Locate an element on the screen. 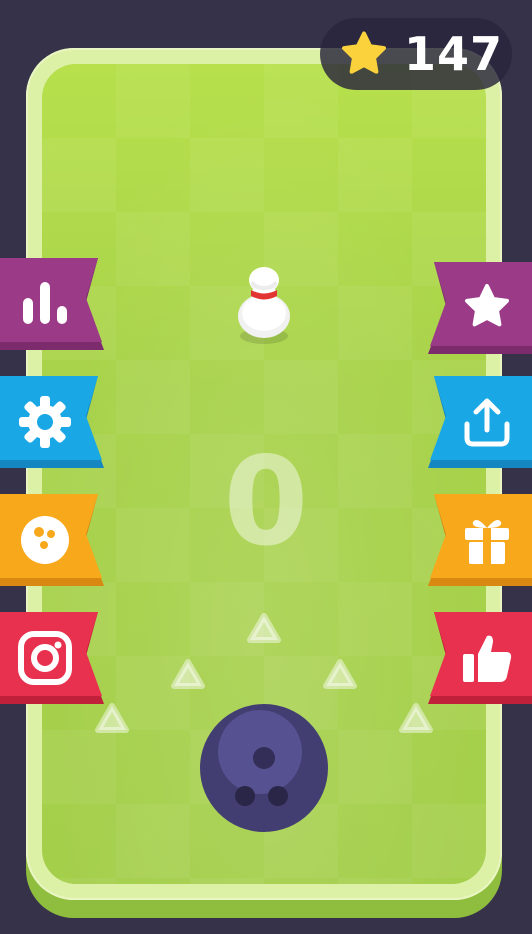 This screenshot has width=532, height=934. score-badge: 147 is located at coordinates (416, 54).